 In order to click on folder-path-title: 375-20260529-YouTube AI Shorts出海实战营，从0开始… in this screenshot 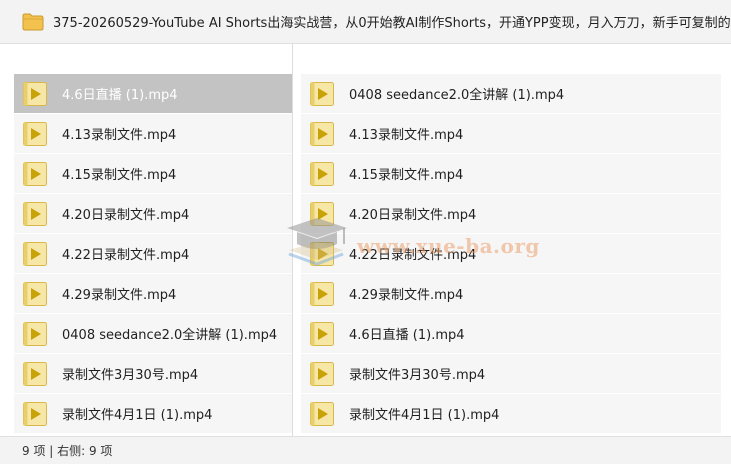, I will do `click(392, 23)`.